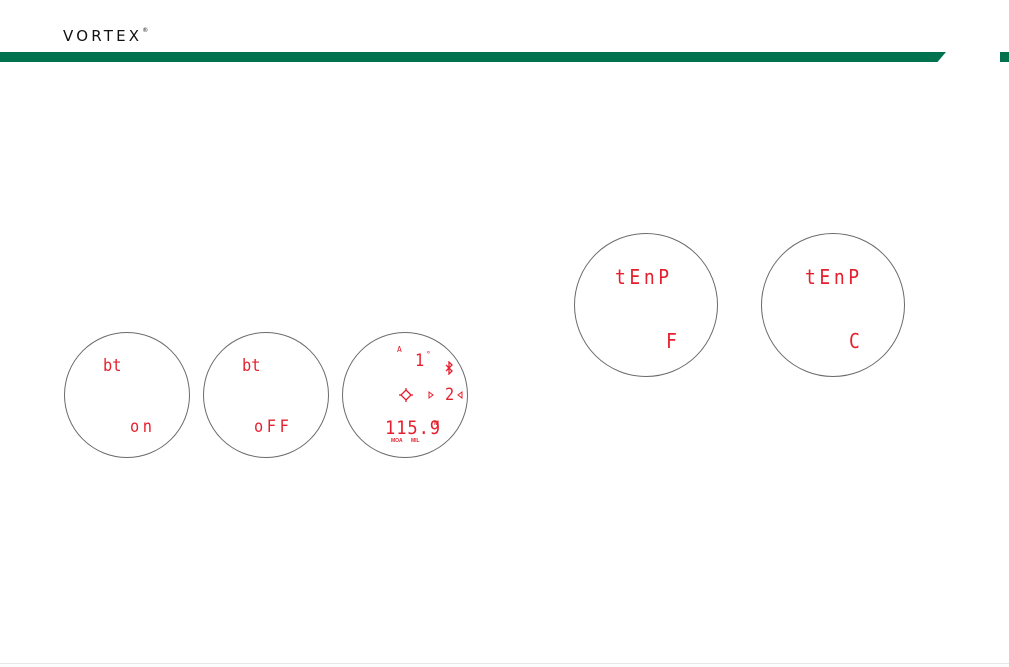 This screenshot has width=1009, height=667. What do you see at coordinates (273, 427) in the screenshot?
I see `display-bottom-text: oFF` at bounding box center [273, 427].